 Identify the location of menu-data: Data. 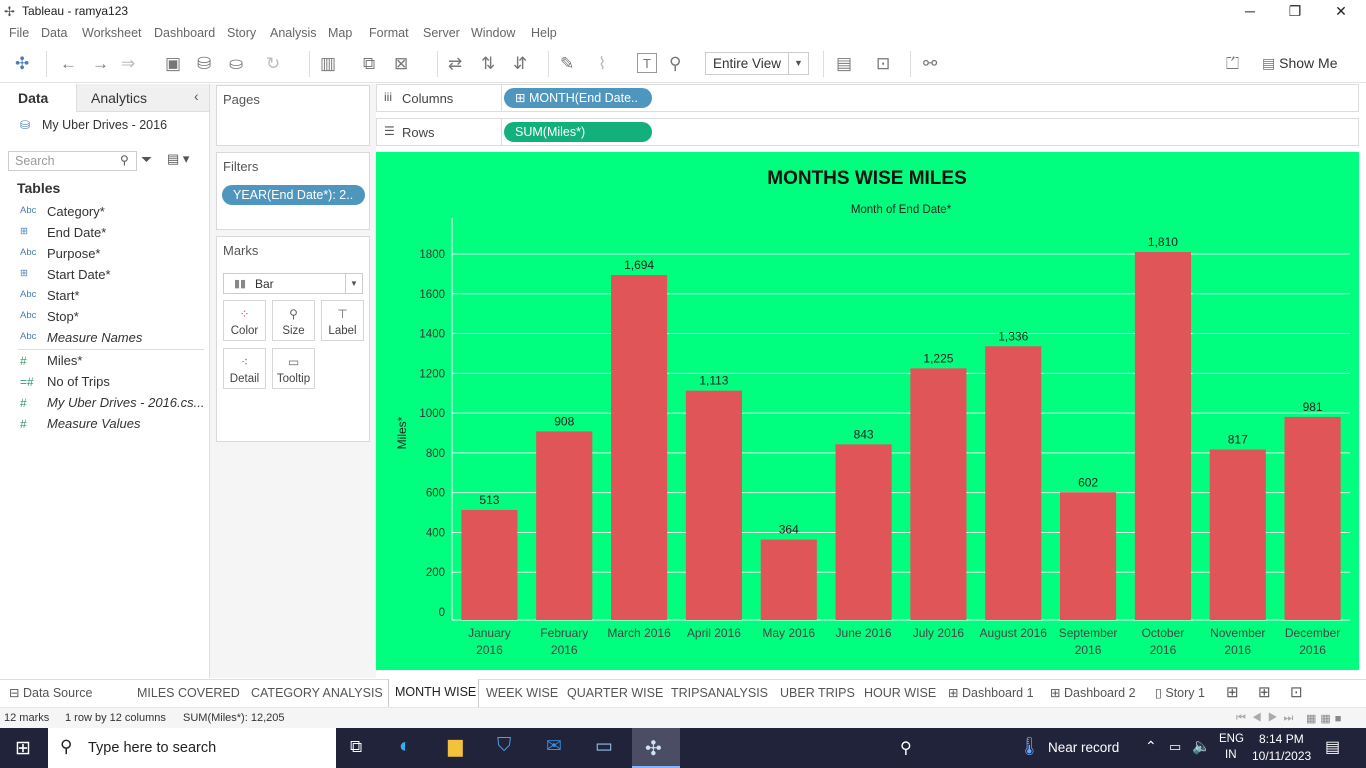
(54, 33).